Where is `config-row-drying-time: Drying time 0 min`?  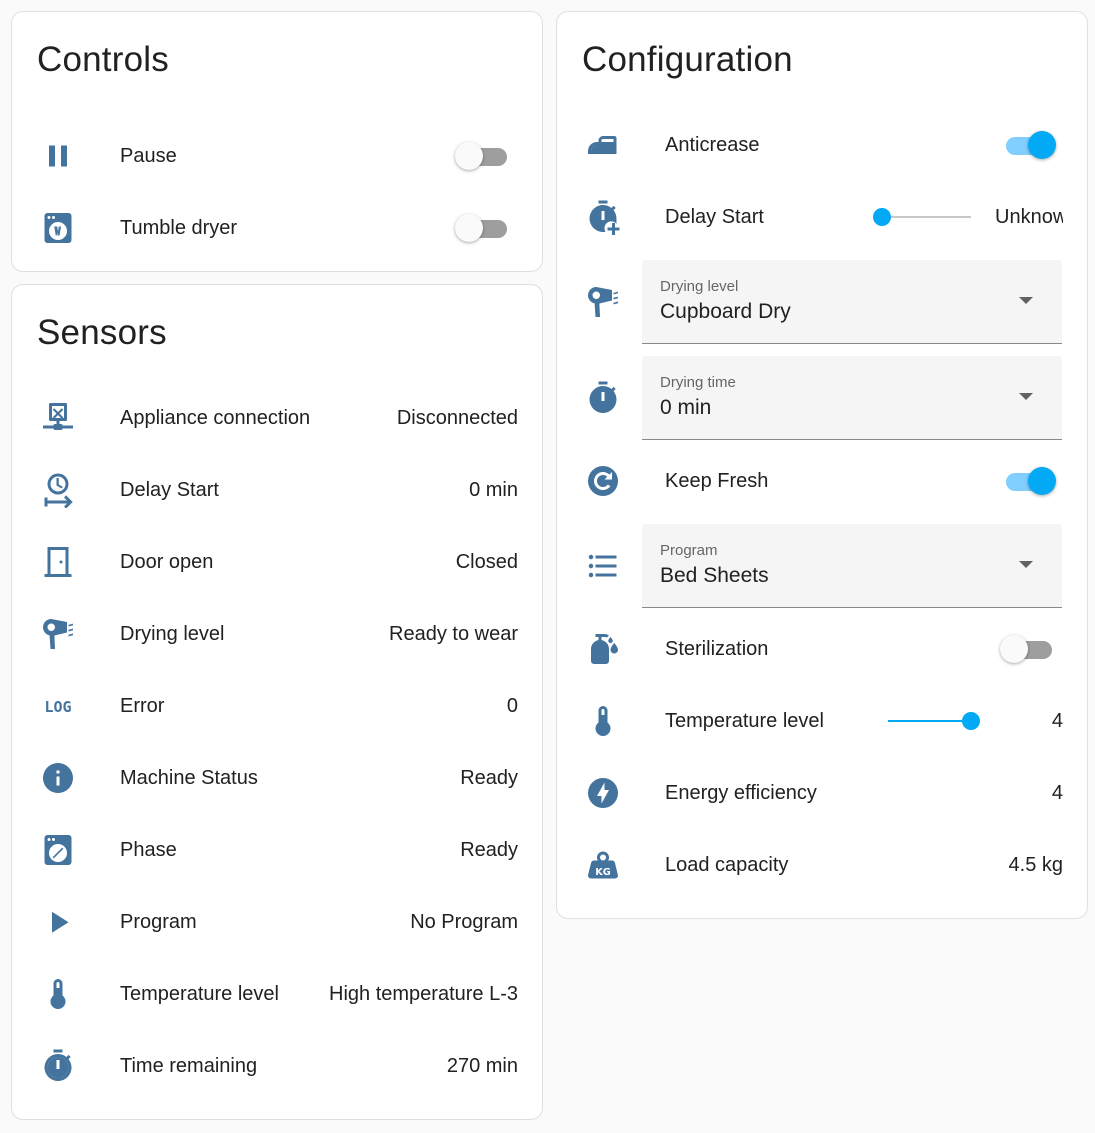 config-row-drying-time: Drying time 0 min is located at coordinates (822, 398).